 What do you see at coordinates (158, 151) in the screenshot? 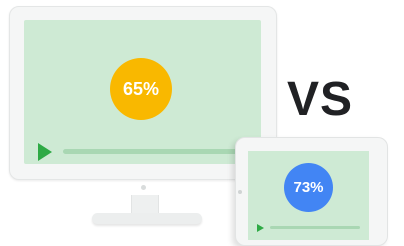
I see `desktop-progress-track` at bounding box center [158, 151].